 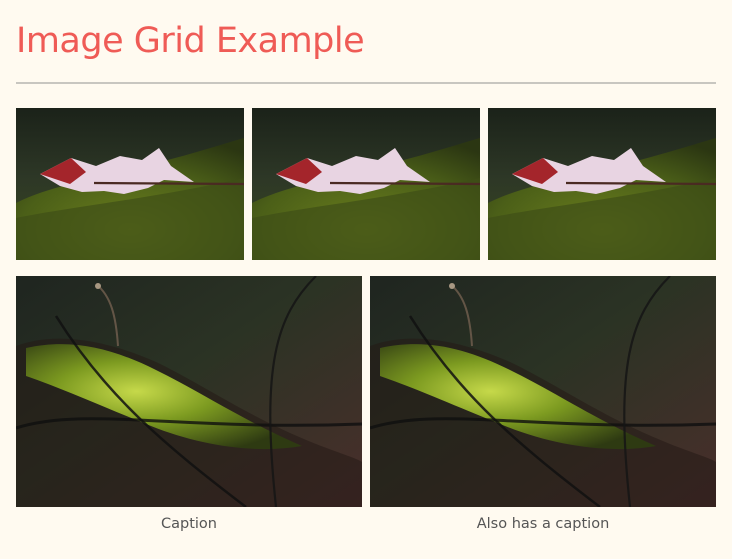 I want to click on image-caption: Caption, so click(x=189, y=524).